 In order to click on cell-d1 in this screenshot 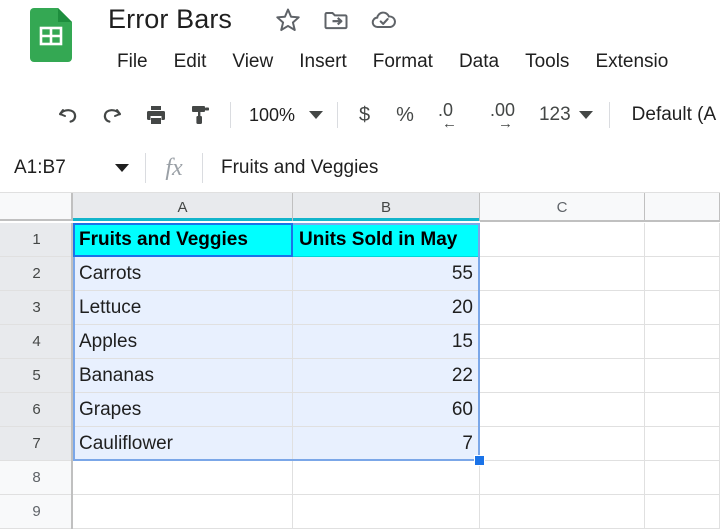, I will do `click(682, 240)`.